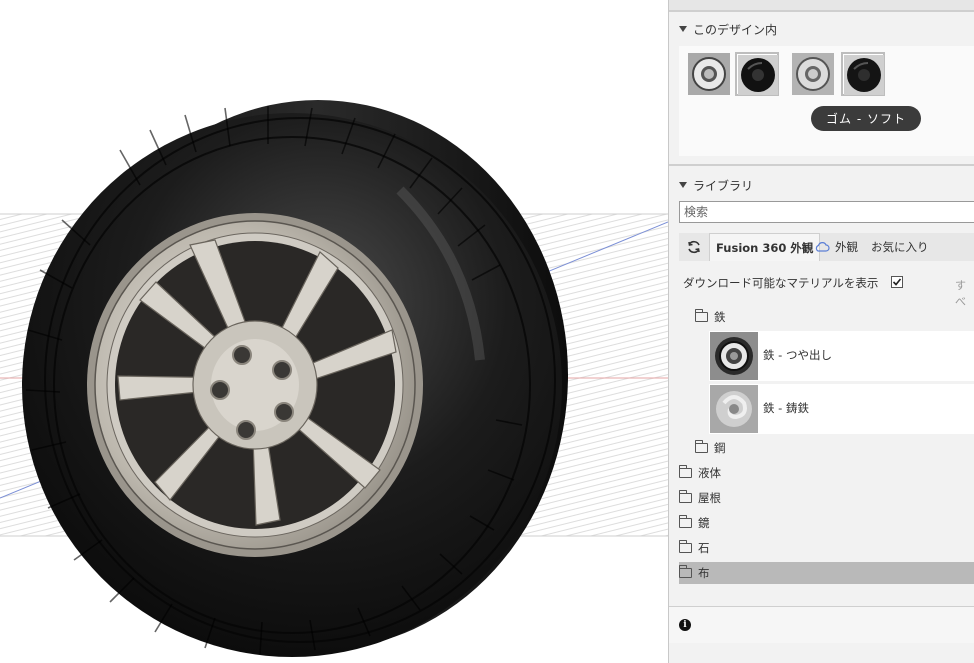 This screenshot has width=974, height=663. I want to click on material-thumb-rubber-soft, so click(863, 74).